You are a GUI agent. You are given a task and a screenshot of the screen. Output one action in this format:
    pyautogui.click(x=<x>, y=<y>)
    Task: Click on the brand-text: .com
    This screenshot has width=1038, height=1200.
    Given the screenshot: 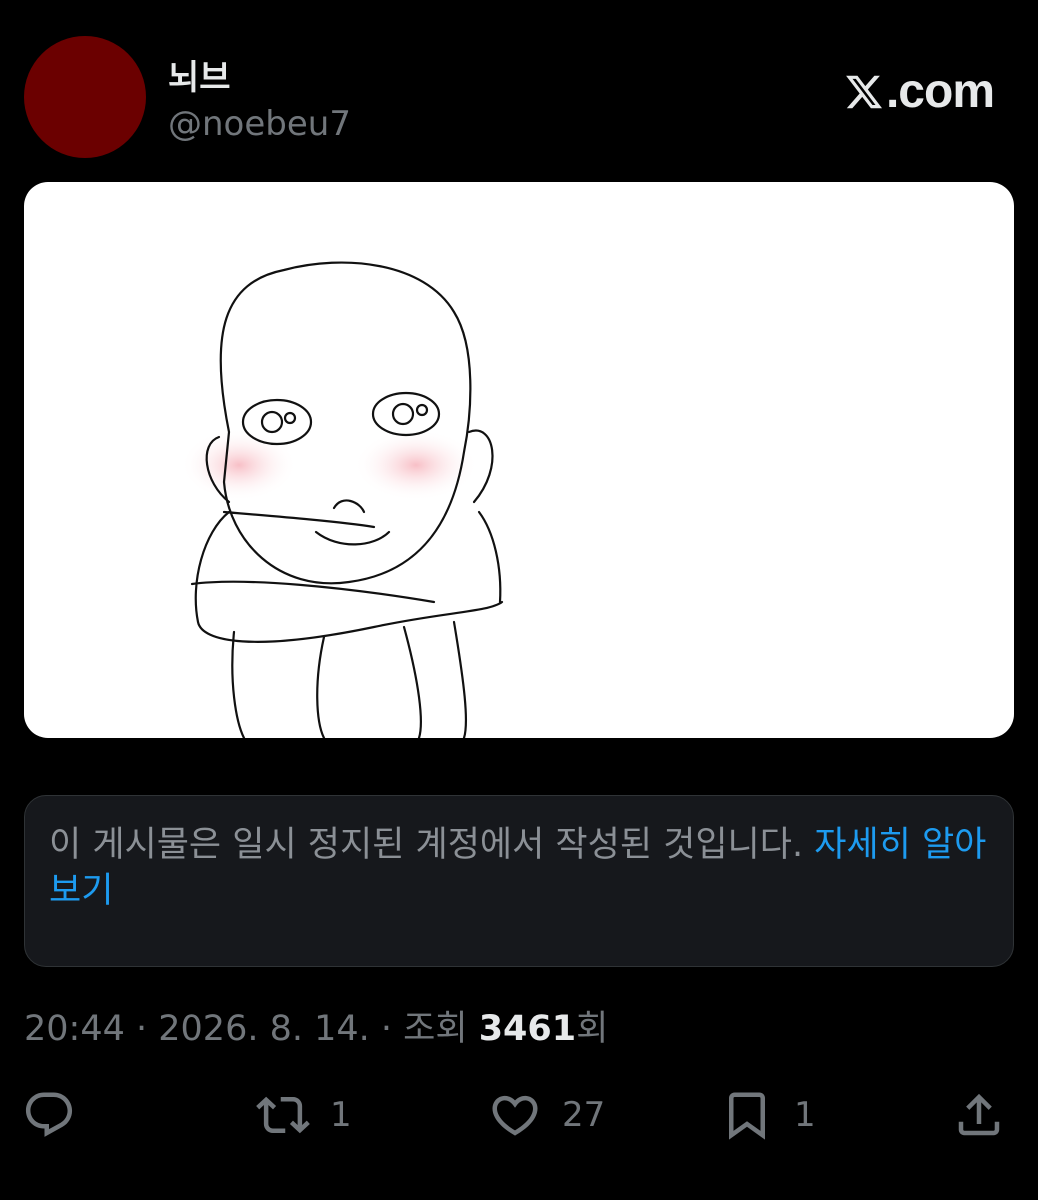 What is the action you would take?
    pyautogui.click(x=940, y=91)
    